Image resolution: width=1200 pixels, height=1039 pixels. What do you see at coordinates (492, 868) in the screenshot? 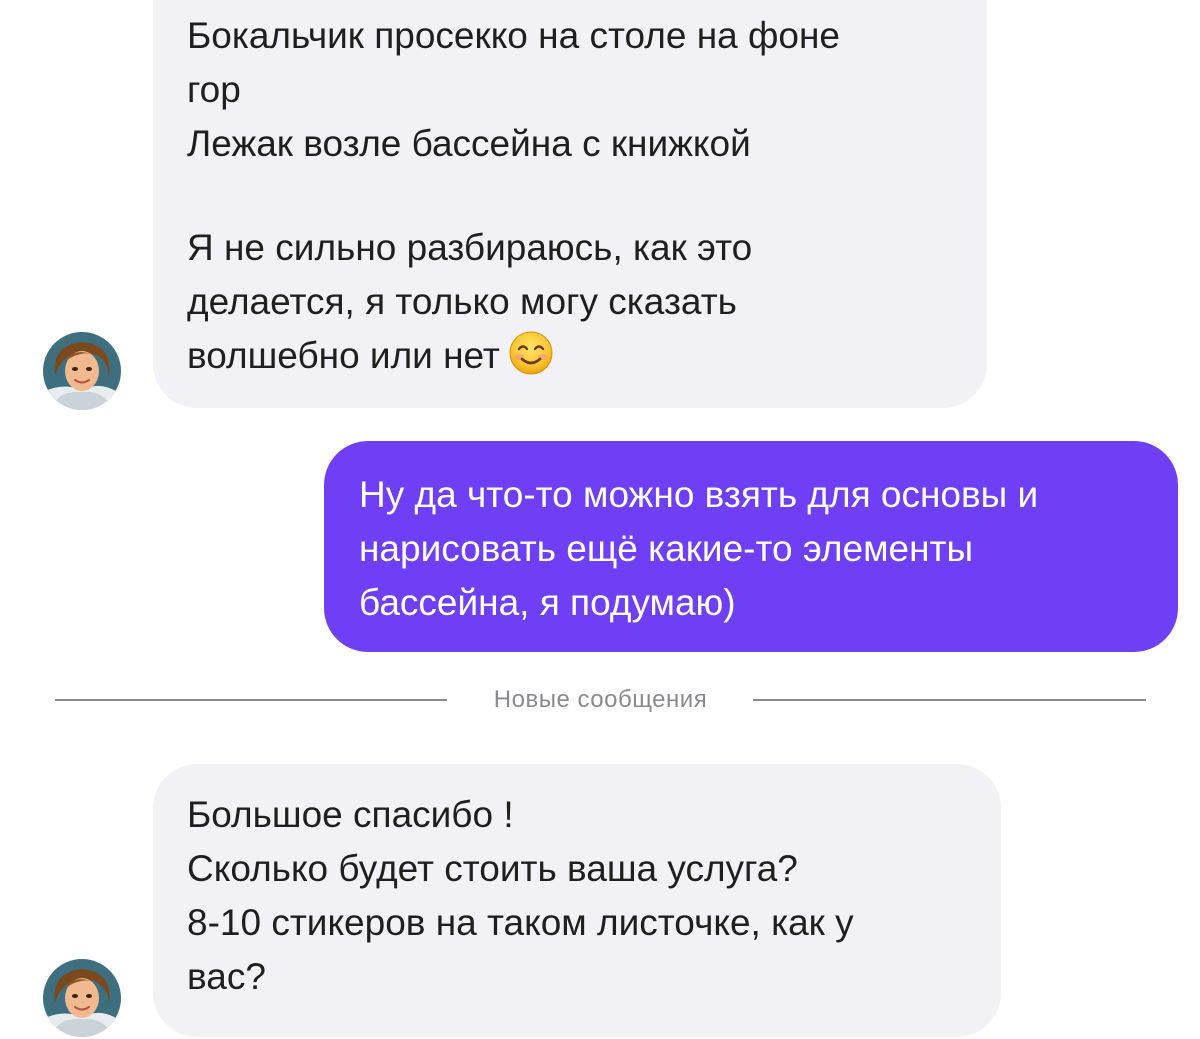
I see `message-text-line: Сколько будет стоить ваша услуга?` at bounding box center [492, 868].